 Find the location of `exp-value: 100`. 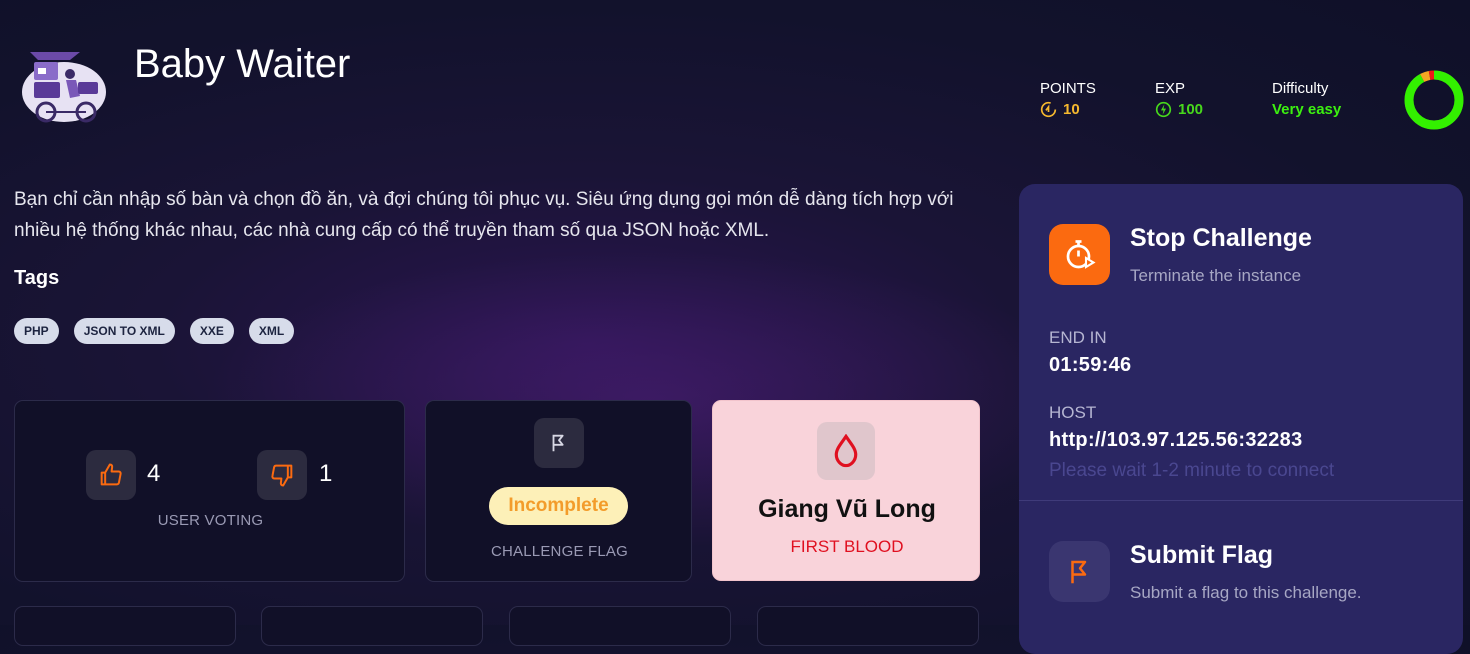

exp-value: 100 is located at coordinates (1191, 109).